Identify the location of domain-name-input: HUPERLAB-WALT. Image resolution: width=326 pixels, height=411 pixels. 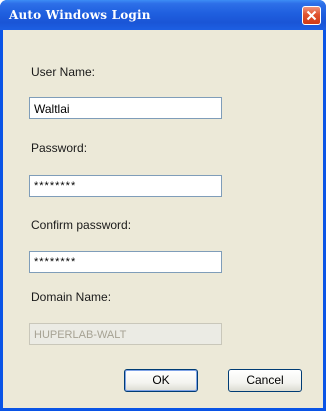
(125, 334).